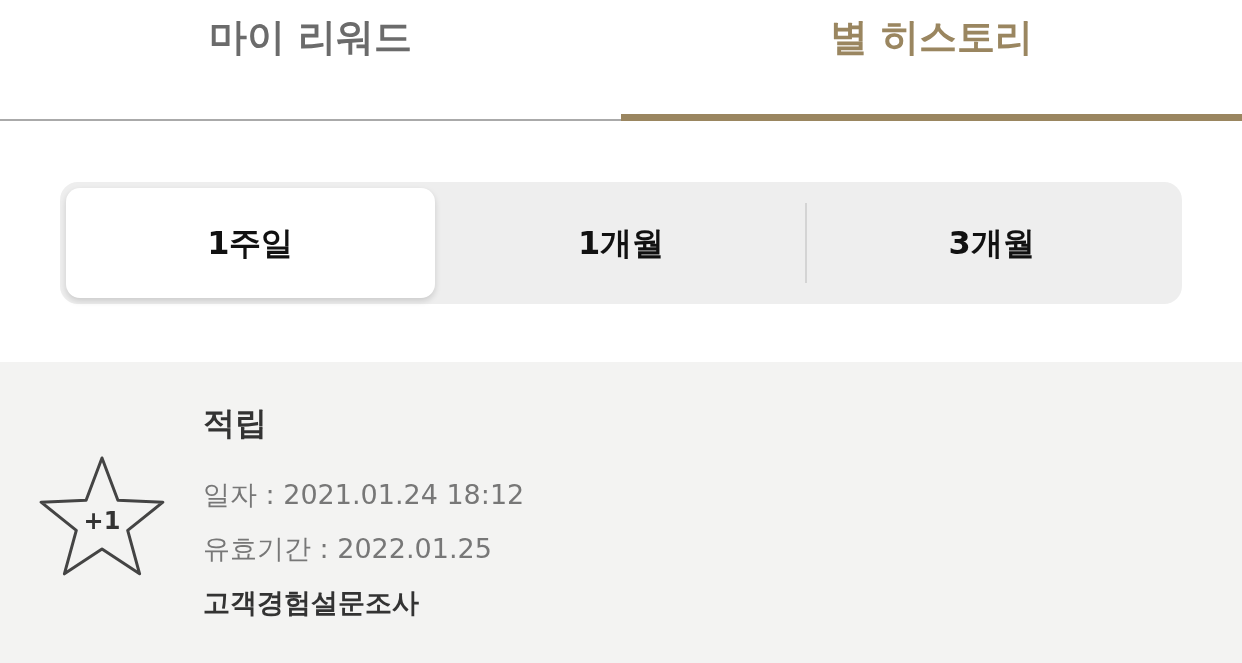 The height and width of the screenshot is (663, 1242). What do you see at coordinates (102, 520) in the screenshot?
I see `star-count: +1` at bounding box center [102, 520].